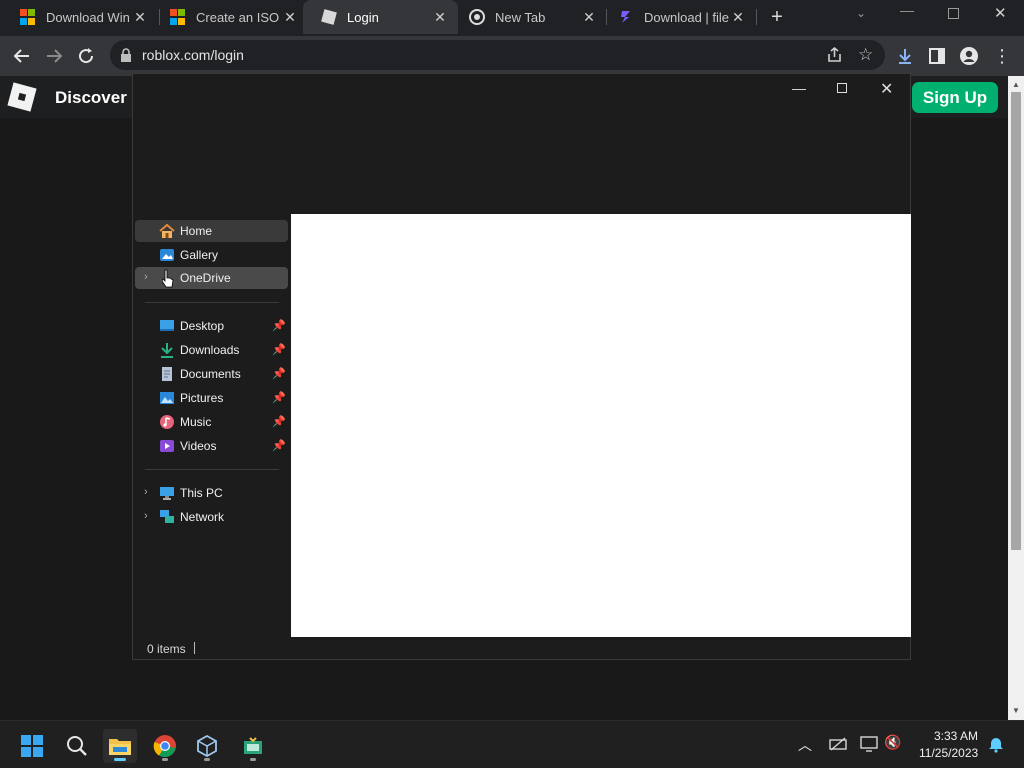 The image size is (1024, 768). I want to click on status-divider, so click(194, 648).